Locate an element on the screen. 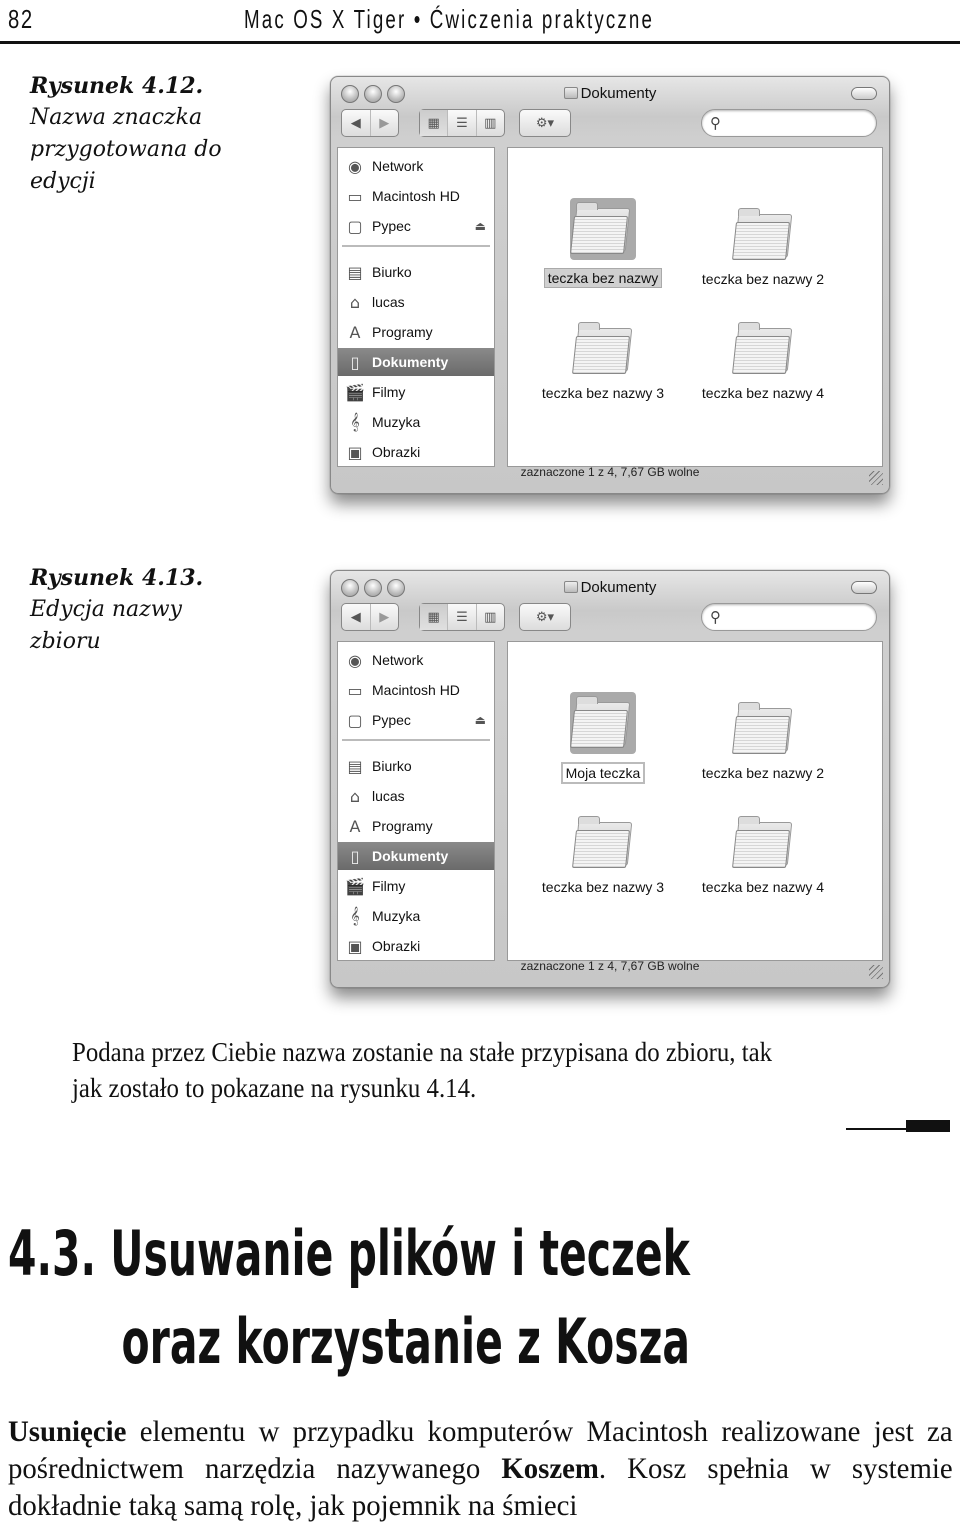 This screenshot has width=960, height=1524. gear-icon: ⚙▾ is located at coordinates (545, 123).